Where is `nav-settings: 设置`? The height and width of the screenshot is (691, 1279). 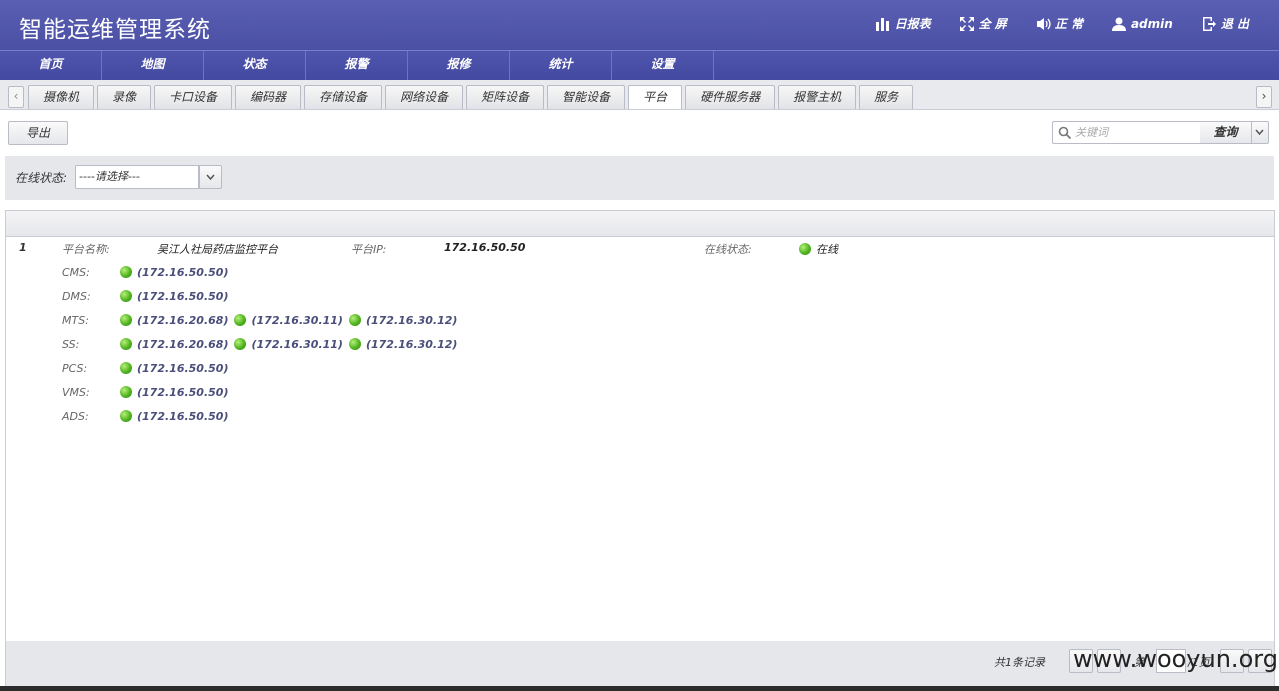
nav-settings: 设置 is located at coordinates (663, 65).